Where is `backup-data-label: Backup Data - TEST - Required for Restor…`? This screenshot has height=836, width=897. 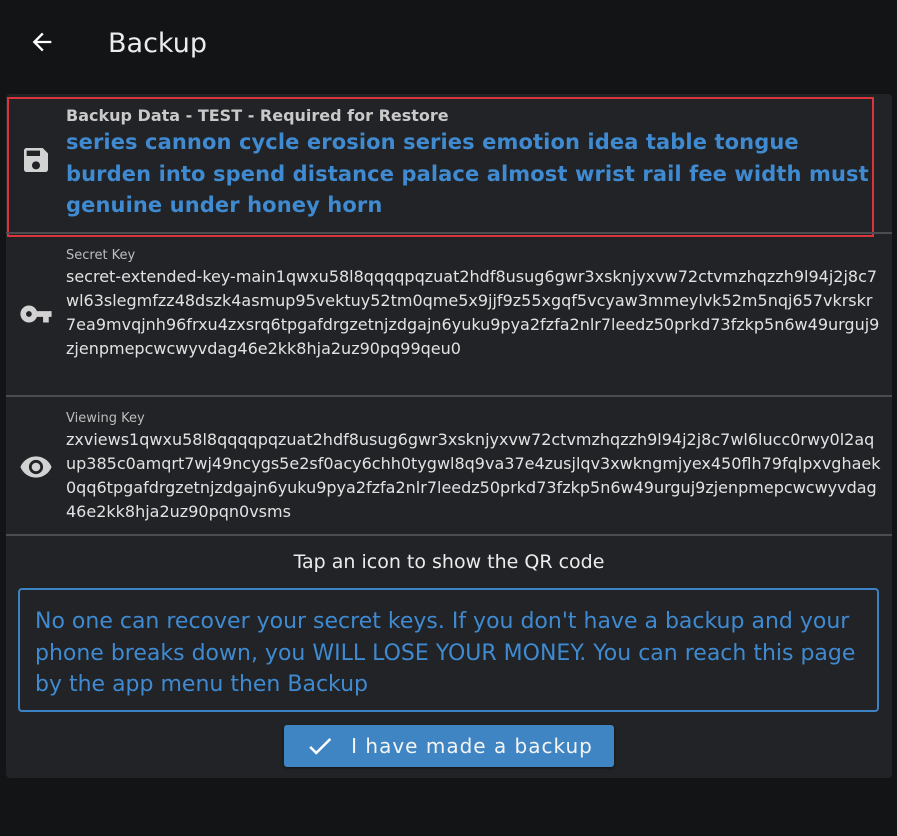
backup-data-label: Backup Data - TEST - Required for Restor… is located at coordinates (257, 115).